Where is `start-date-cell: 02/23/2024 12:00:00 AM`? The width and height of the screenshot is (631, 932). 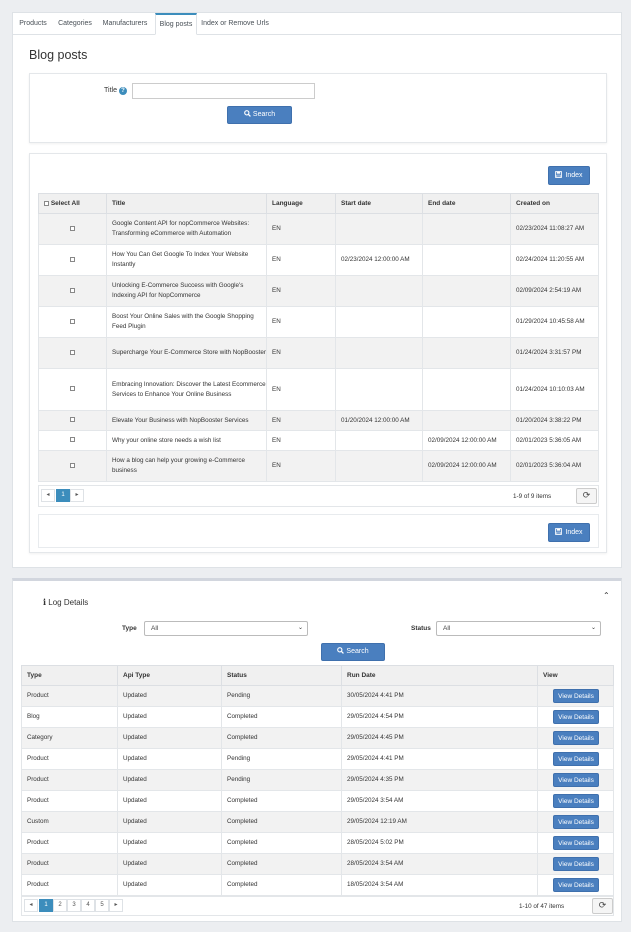 start-date-cell: 02/23/2024 12:00:00 AM is located at coordinates (379, 260).